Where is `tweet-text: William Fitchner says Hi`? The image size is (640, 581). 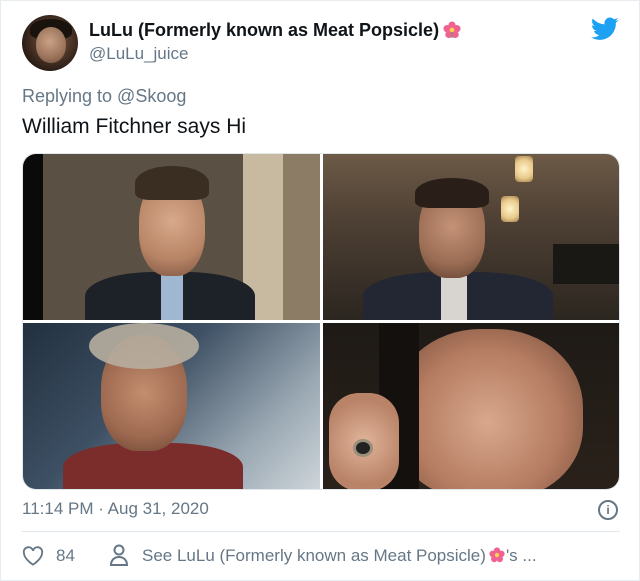 tweet-text: William Fitchner says Hi is located at coordinates (134, 126).